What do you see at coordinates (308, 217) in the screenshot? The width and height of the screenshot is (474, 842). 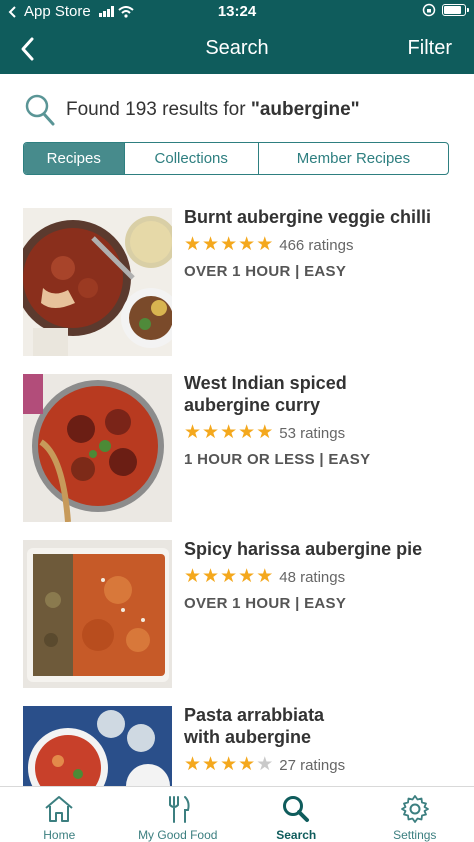 I see `recipe-title-line: Burnt aubergine veggie chilli` at bounding box center [308, 217].